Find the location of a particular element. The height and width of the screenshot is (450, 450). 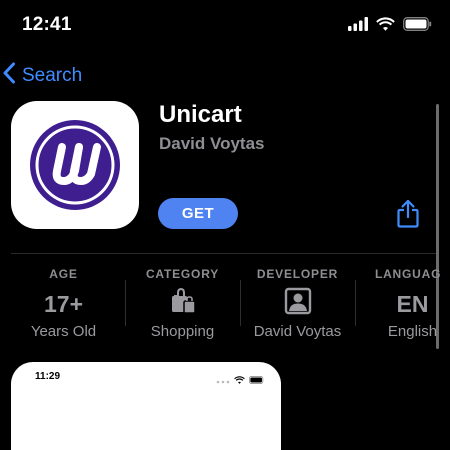

info-age: AGE 17+ Years Old is located at coordinates (63, 299).